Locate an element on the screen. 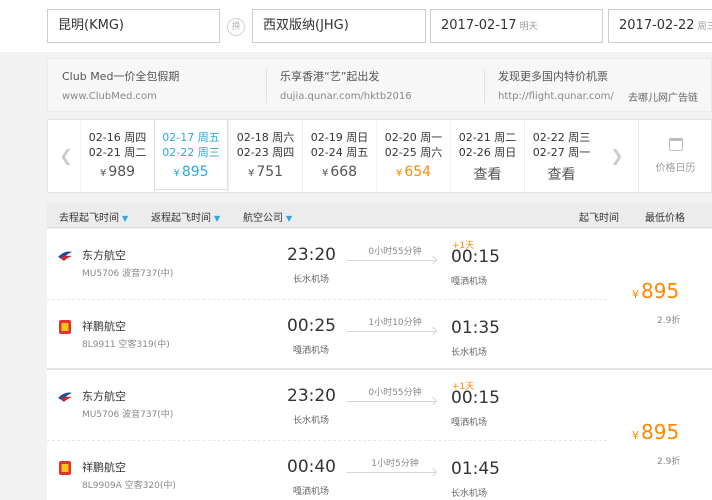 The width and height of the screenshot is (712, 500). date-cell-price: ¥654 is located at coordinates (413, 172).